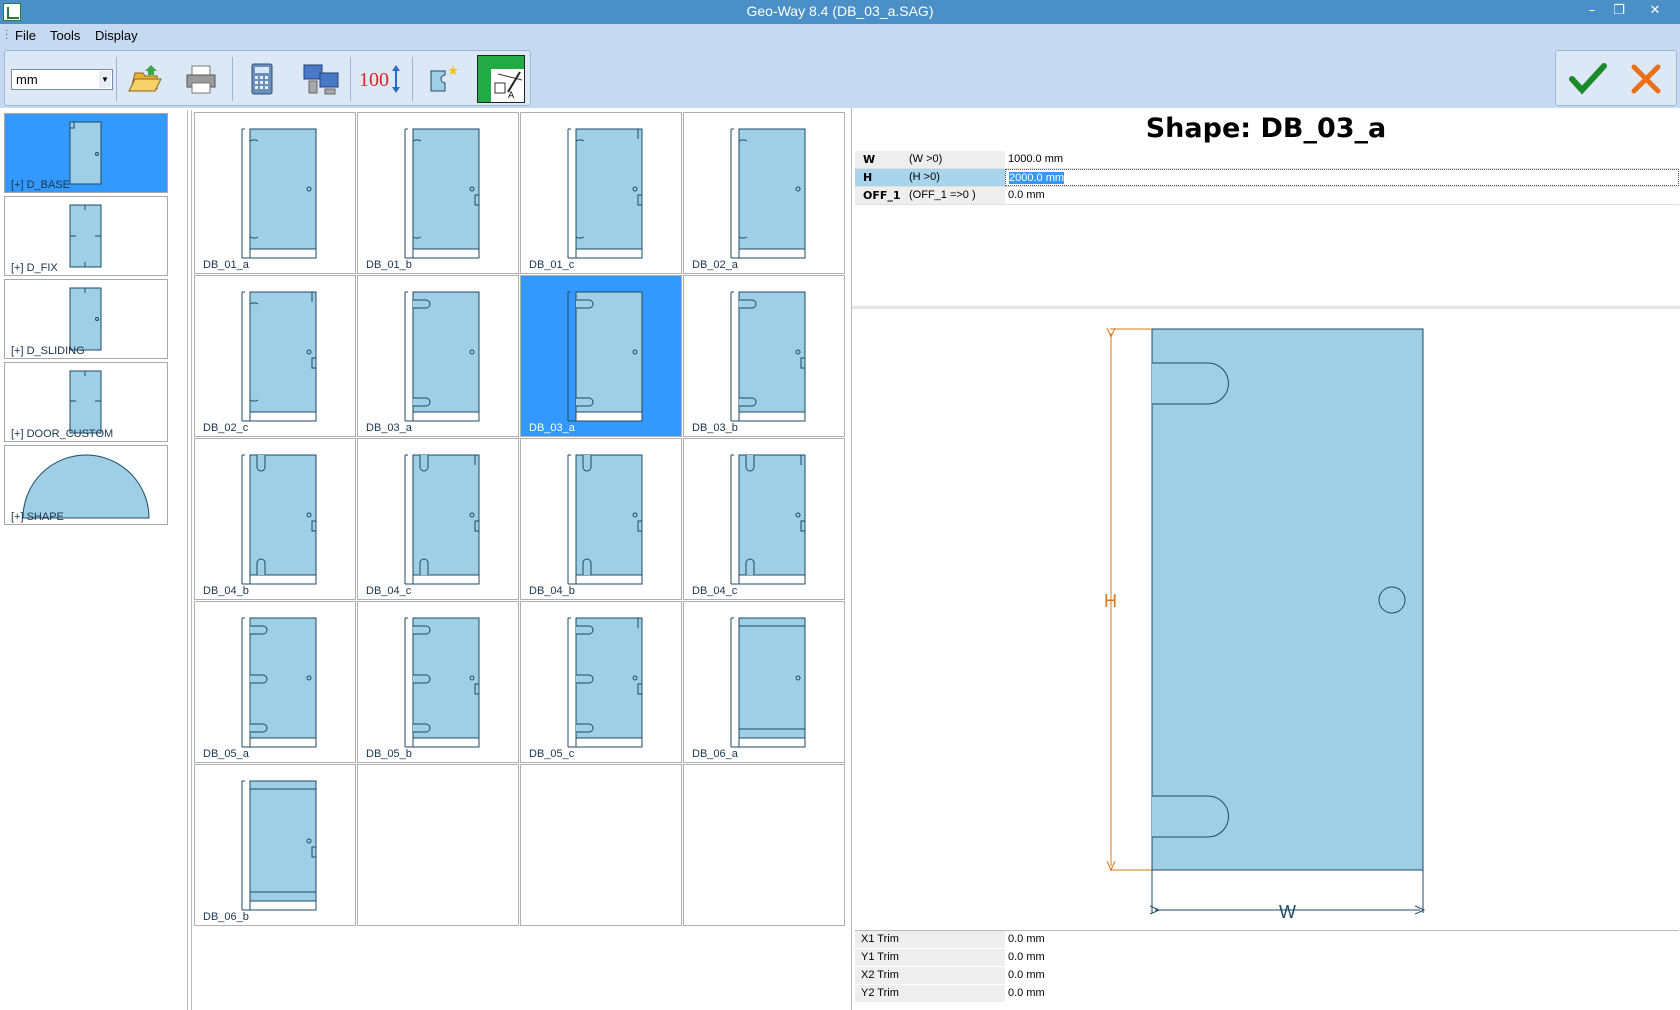  I want to click on checkmark-icon, so click(1588, 79).